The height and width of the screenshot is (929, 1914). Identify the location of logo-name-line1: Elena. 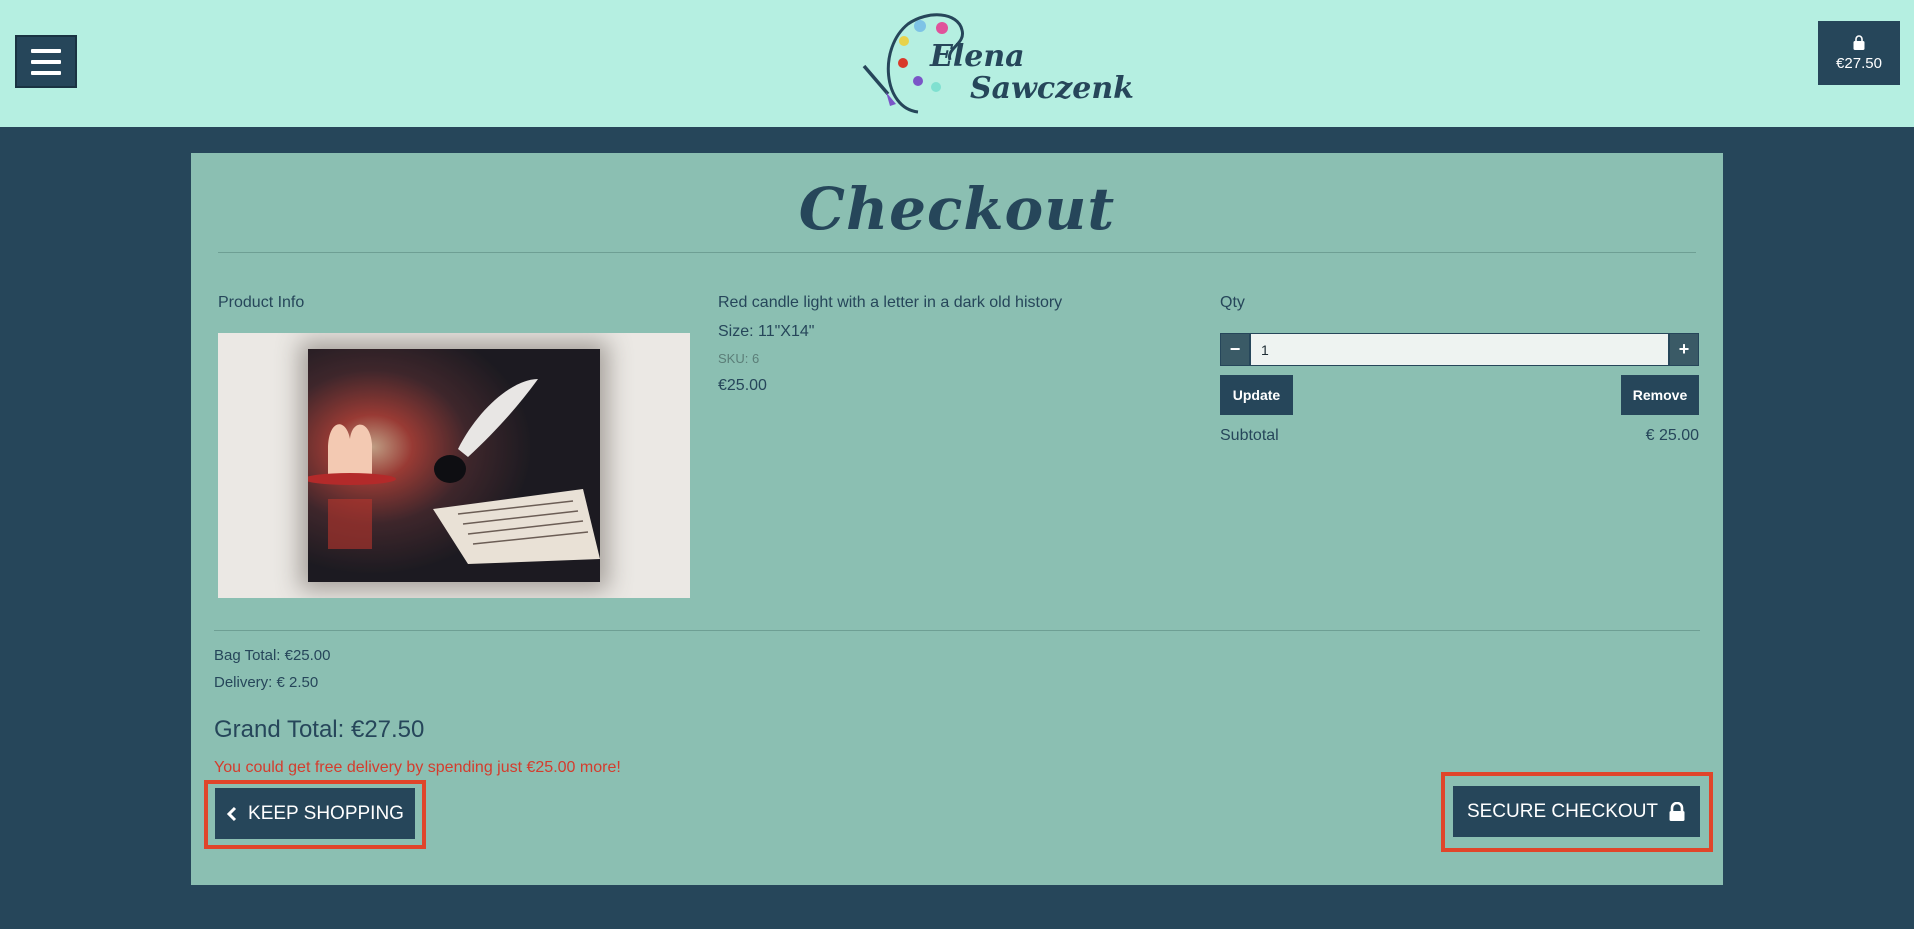
(977, 56).